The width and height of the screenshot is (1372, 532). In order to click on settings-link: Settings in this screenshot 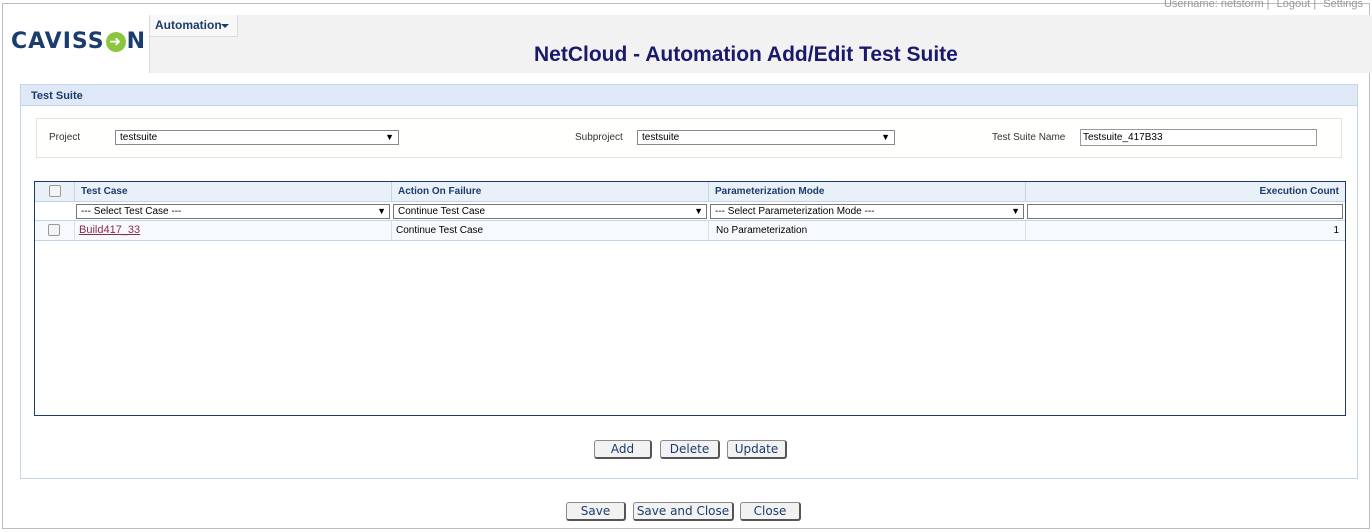, I will do `click(1343, 5)`.